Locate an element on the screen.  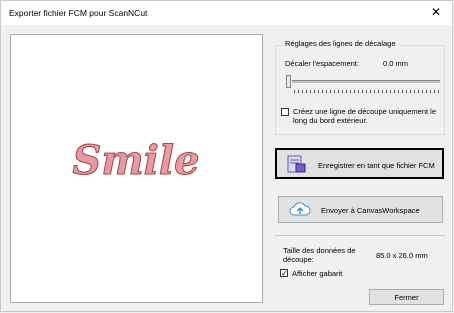
send-canvasworkspace-button: Envoyer à CanvasWorkspace is located at coordinates (360, 209).